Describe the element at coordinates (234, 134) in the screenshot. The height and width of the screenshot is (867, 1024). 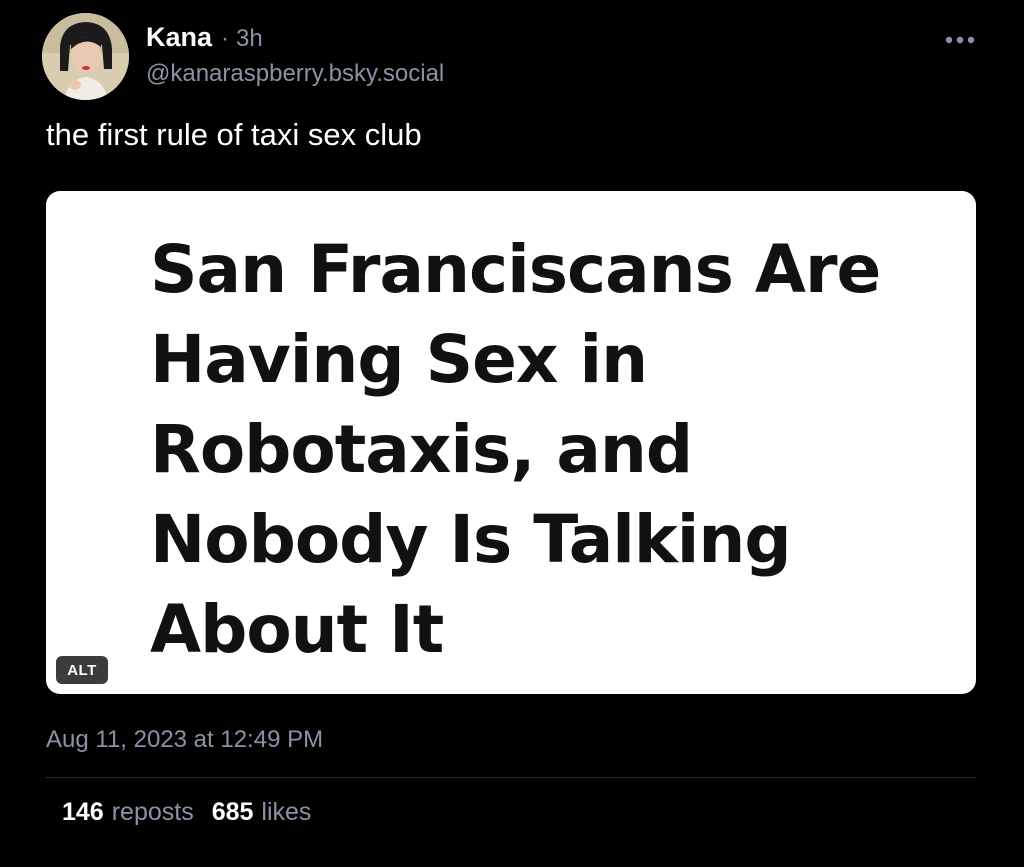
I see `post-text: the first rule of taxi sex club` at that location.